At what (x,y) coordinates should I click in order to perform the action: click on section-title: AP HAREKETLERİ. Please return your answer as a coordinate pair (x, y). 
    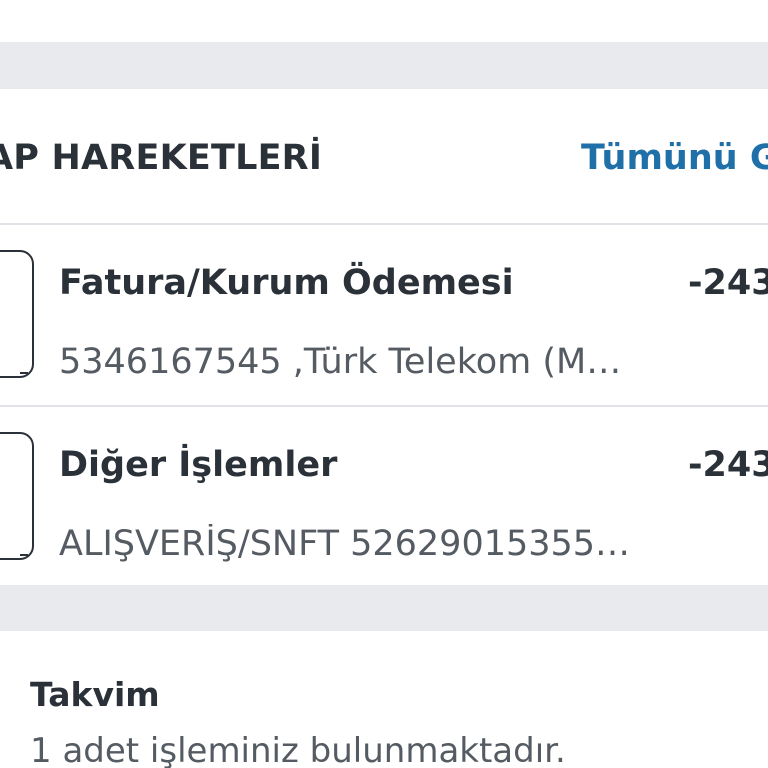
    Looking at the image, I should click on (161, 158).